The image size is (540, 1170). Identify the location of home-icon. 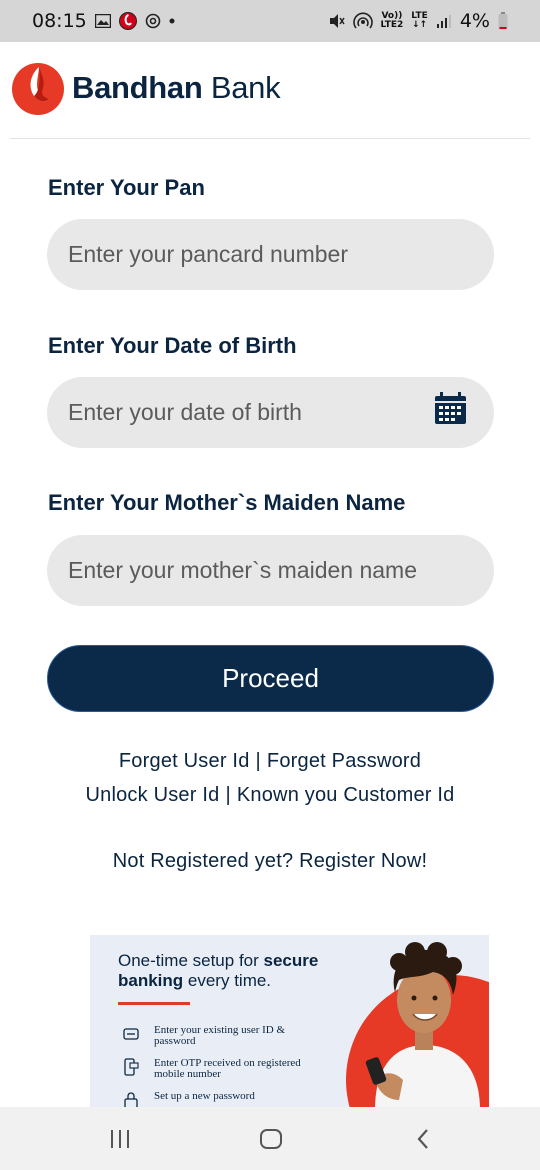
(271, 1139).